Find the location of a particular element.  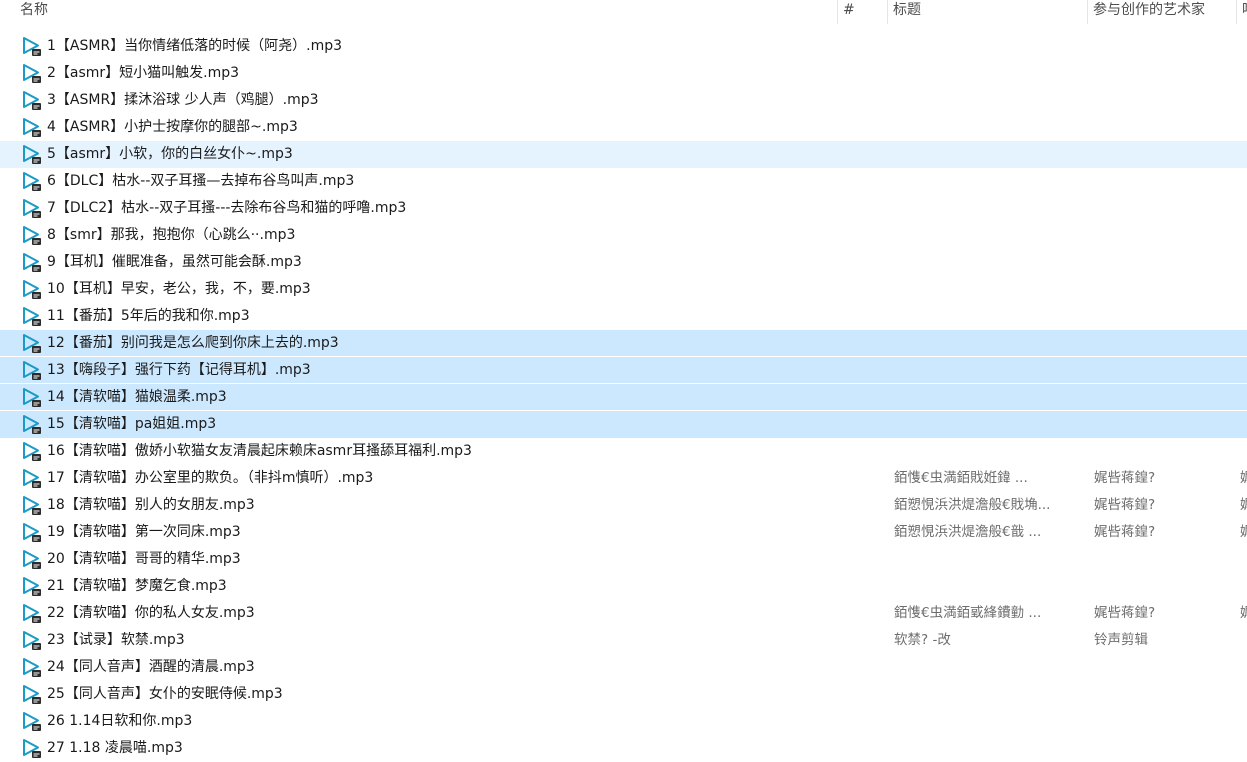

file-name: 24【同人音声】酒醒的清晨.mp3 is located at coordinates (151, 667).